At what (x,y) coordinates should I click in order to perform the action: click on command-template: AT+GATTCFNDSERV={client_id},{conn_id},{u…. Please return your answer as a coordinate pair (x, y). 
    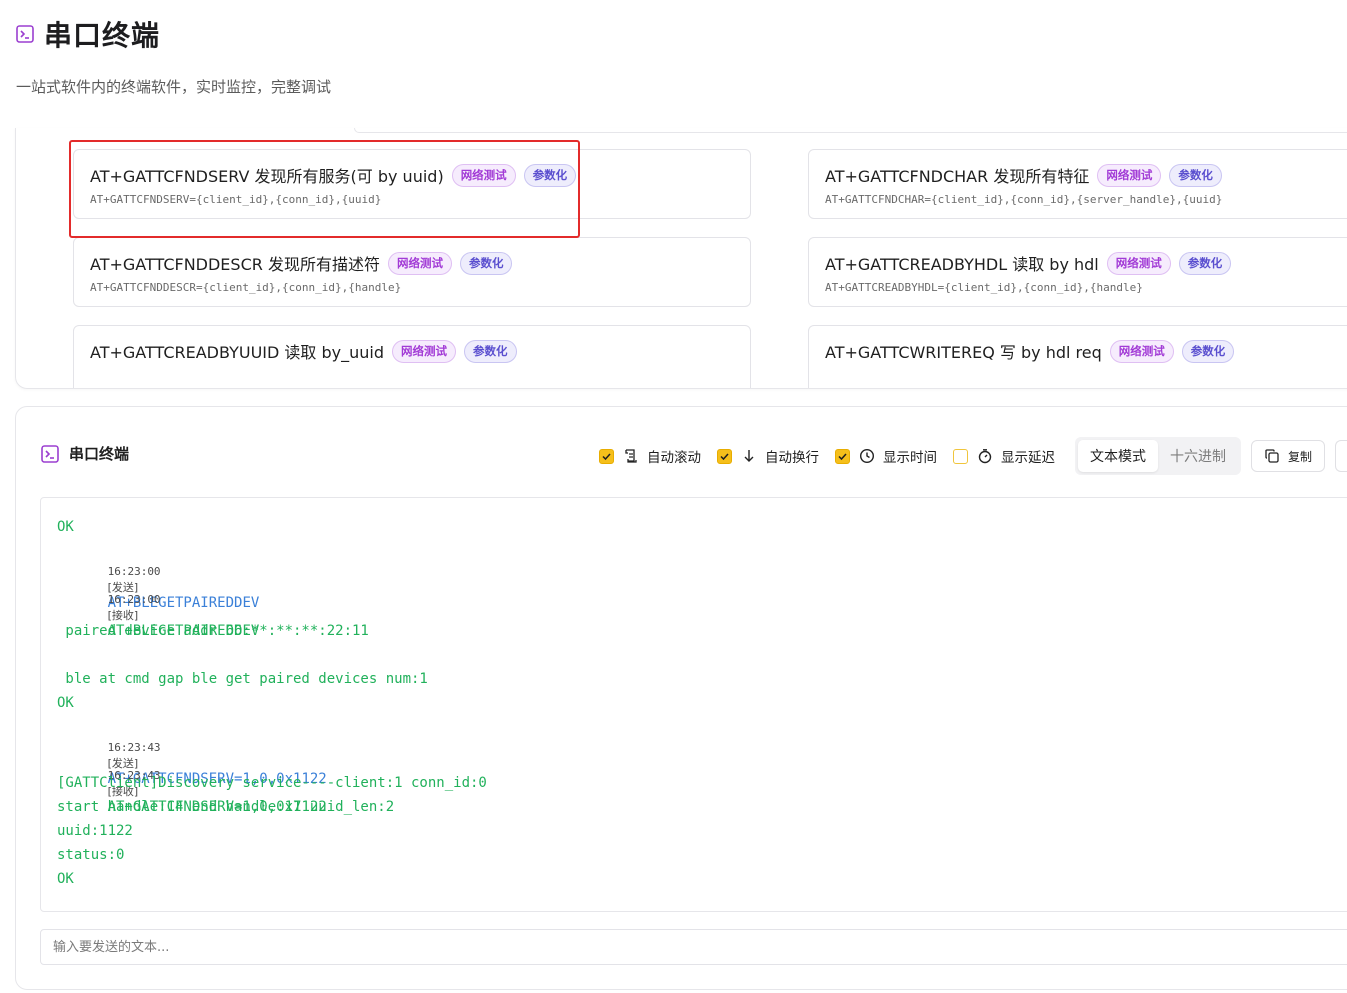
    Looking at the image, I should click on (236, 199).